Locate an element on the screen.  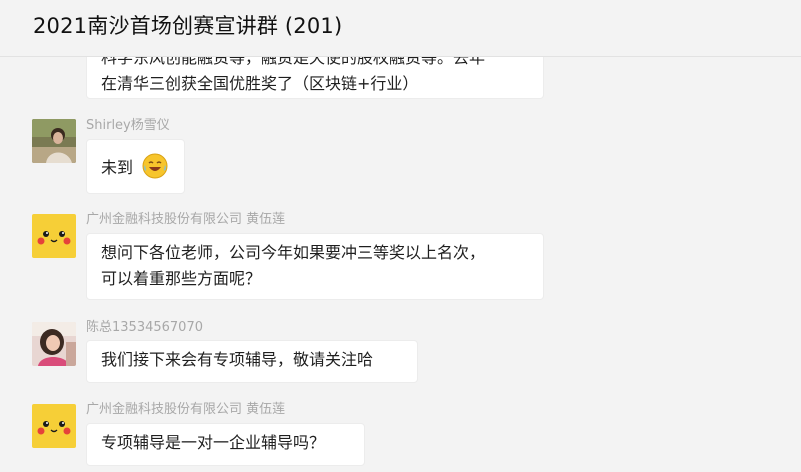
message-text: 我们接下来会有专项辅导，敬请关注哈 is located at coordinates (237, 359).